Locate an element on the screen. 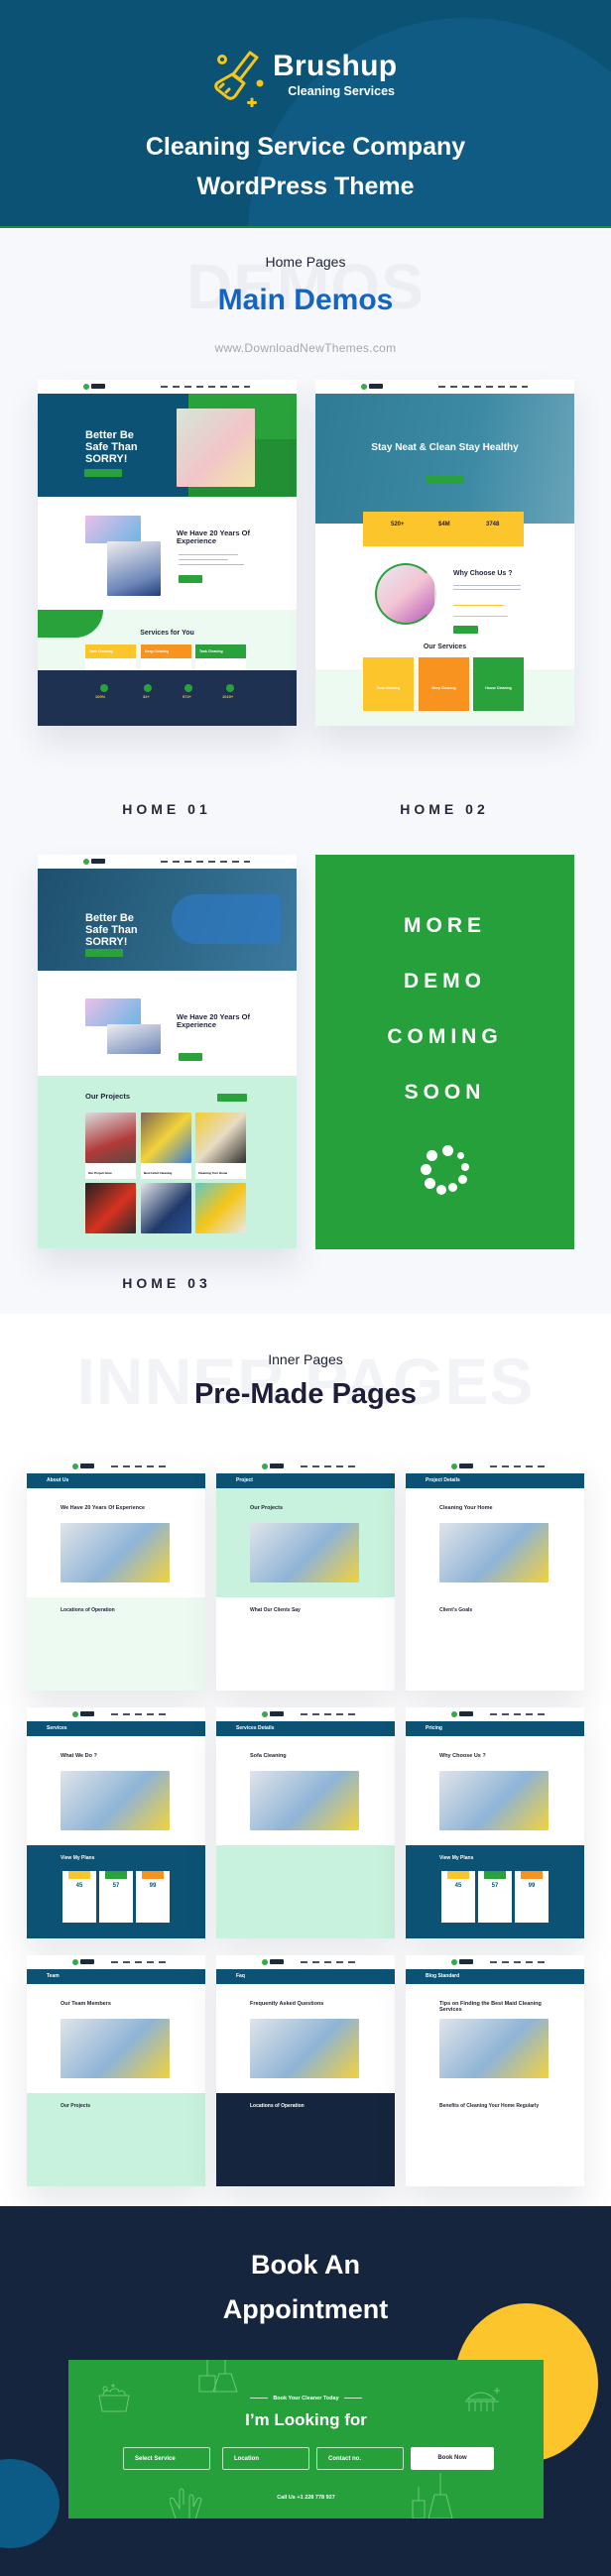 The image size is (611, 2576). page-banner: Team is located at coordinates (116, 1976).